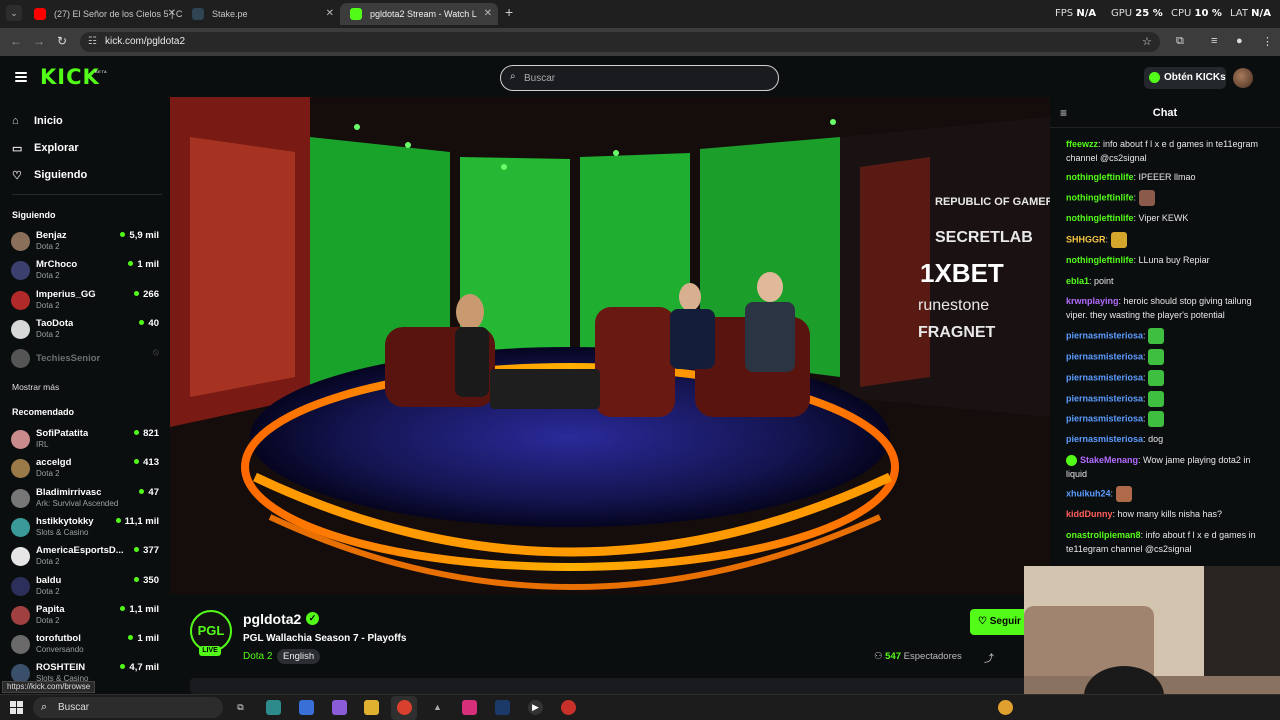  I want to click on extensions-icon: ⧉, so click(1180, 41).